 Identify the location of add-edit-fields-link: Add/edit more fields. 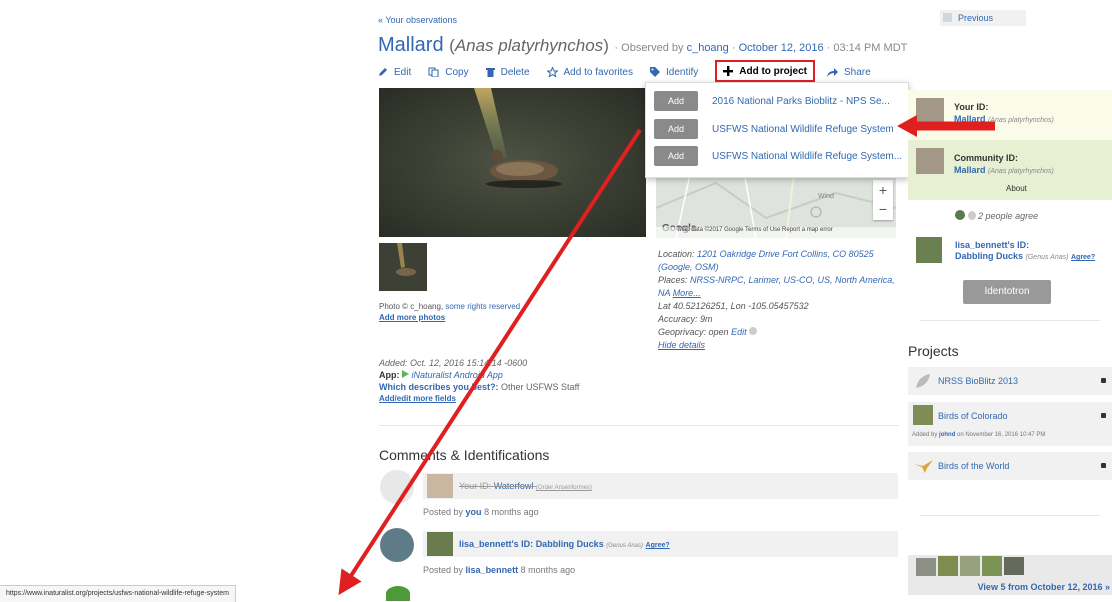
(479, 399).